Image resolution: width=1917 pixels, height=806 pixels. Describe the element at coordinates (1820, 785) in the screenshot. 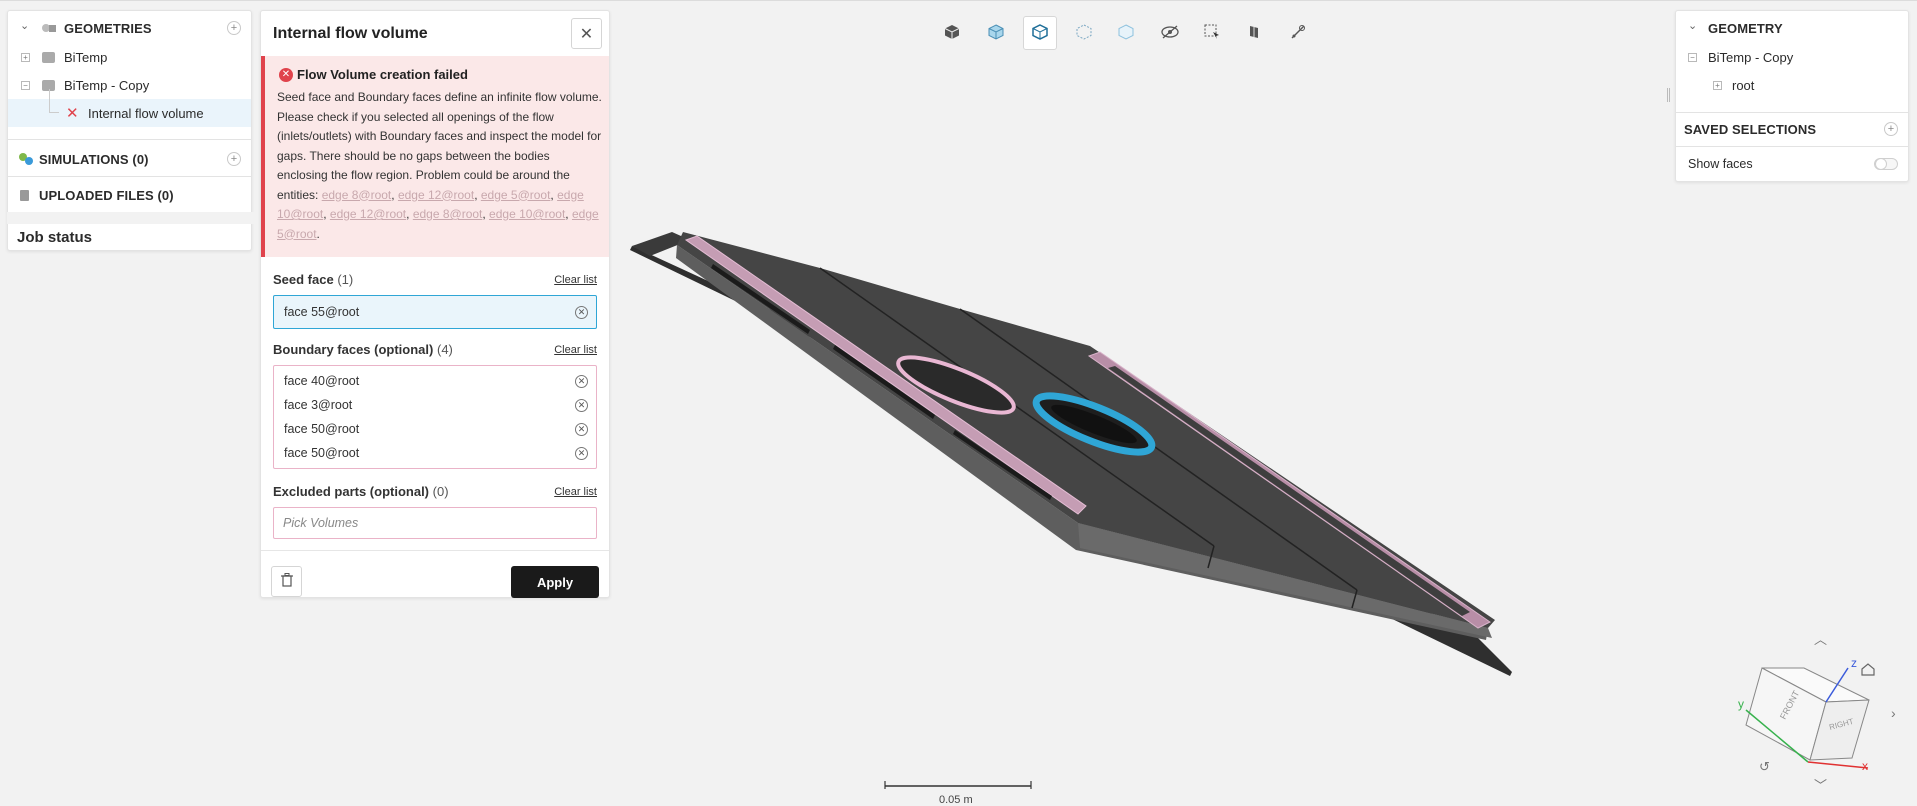

I see `rotate-down-icon: ﹀` at that location.